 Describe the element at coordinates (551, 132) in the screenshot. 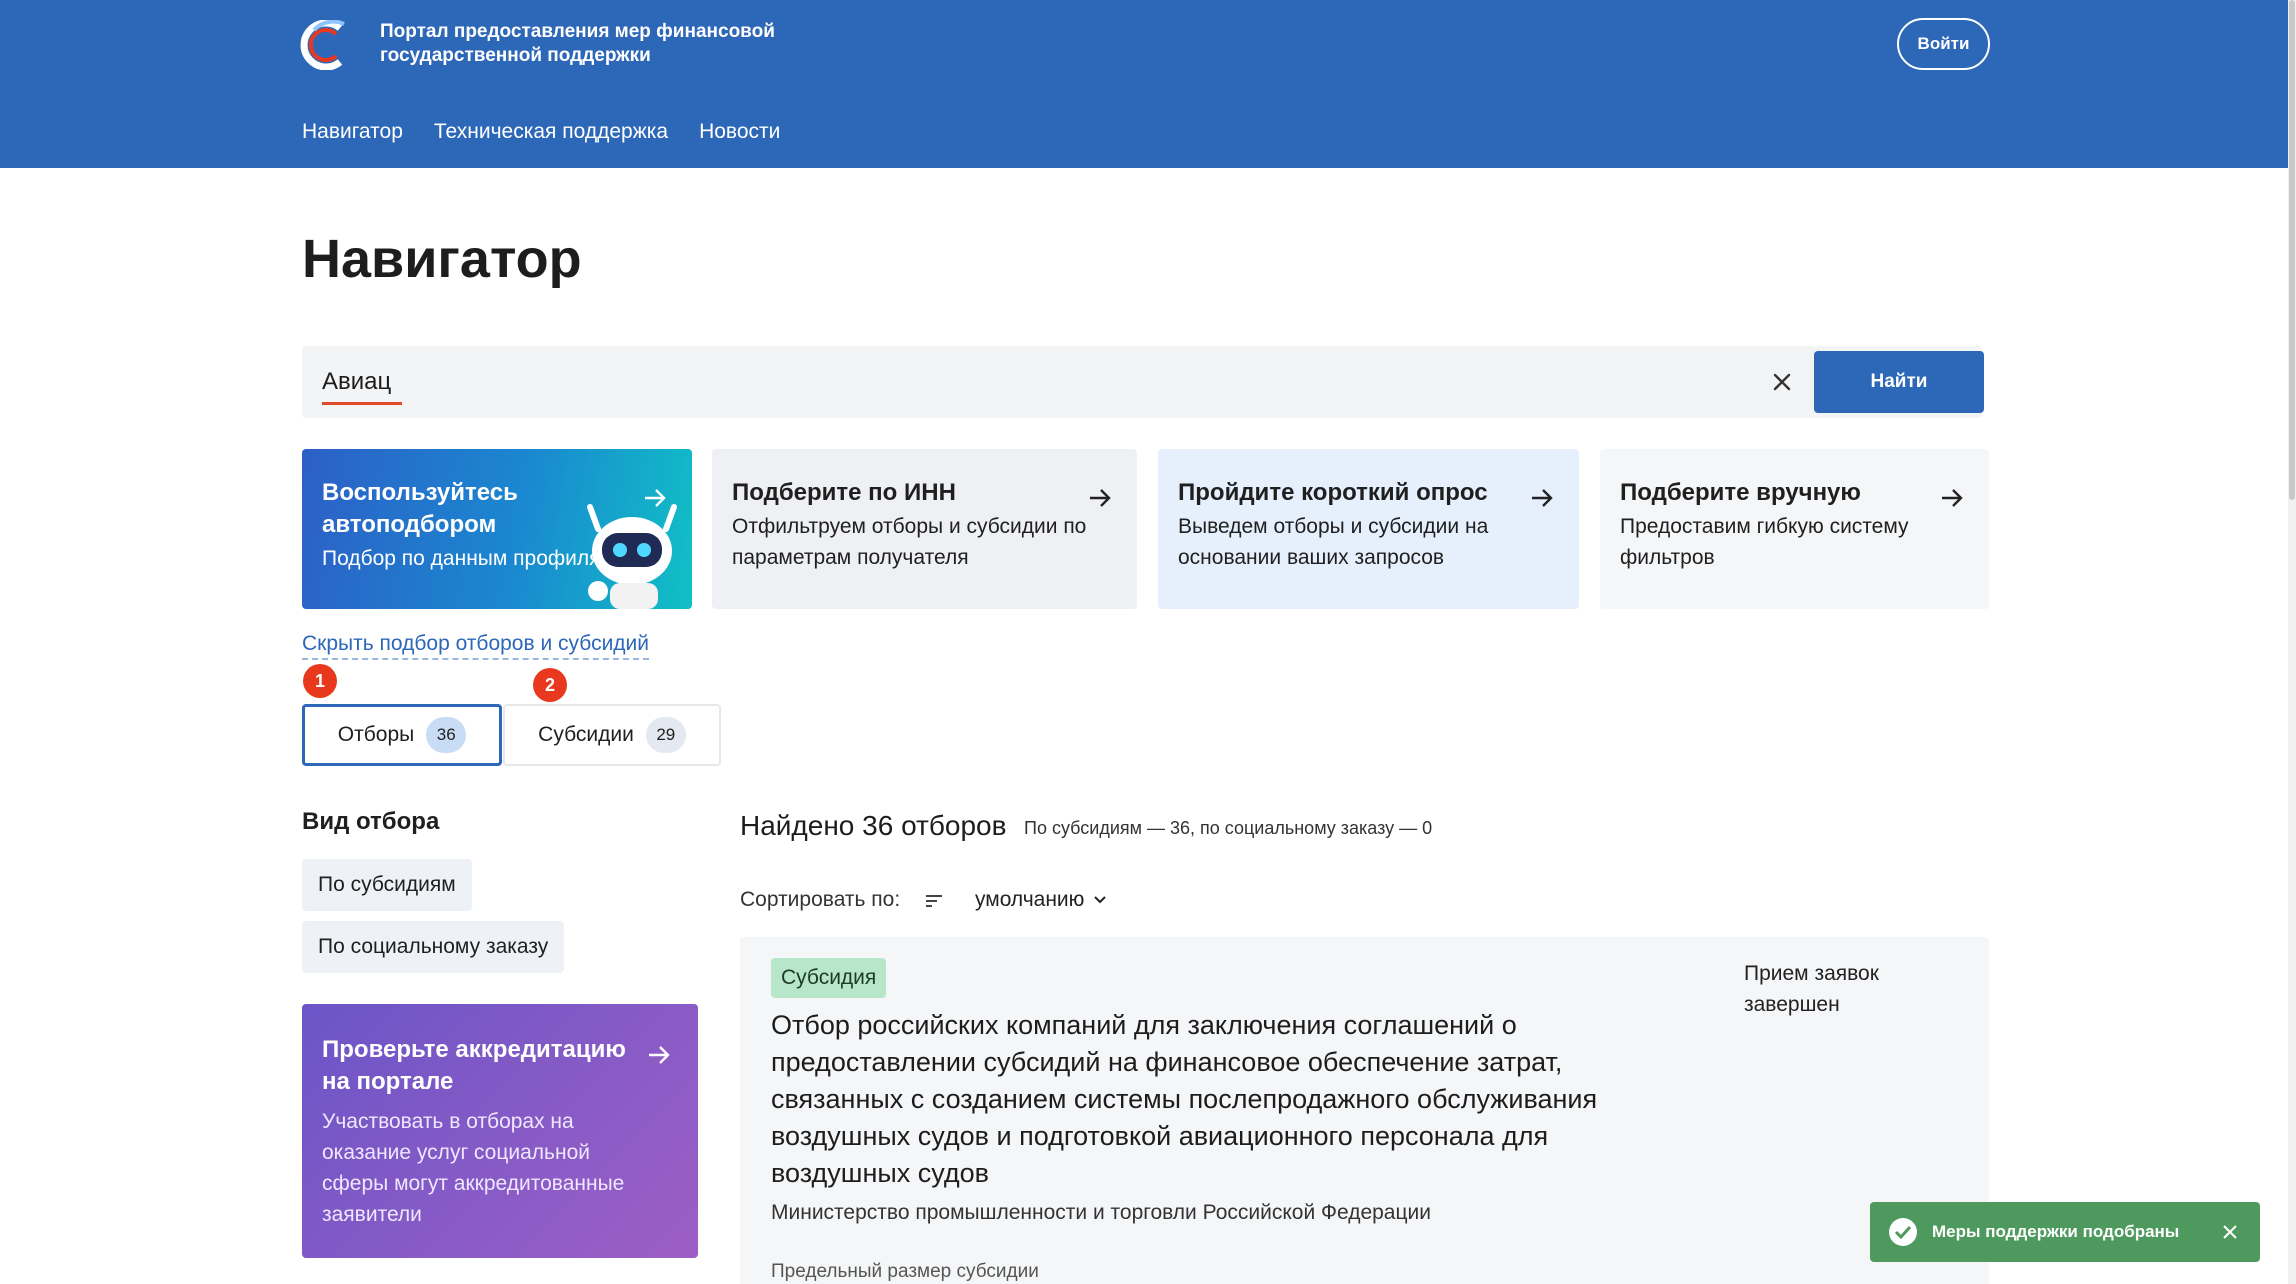

I see `nav-item-support: Техническая поддержка` at that location.